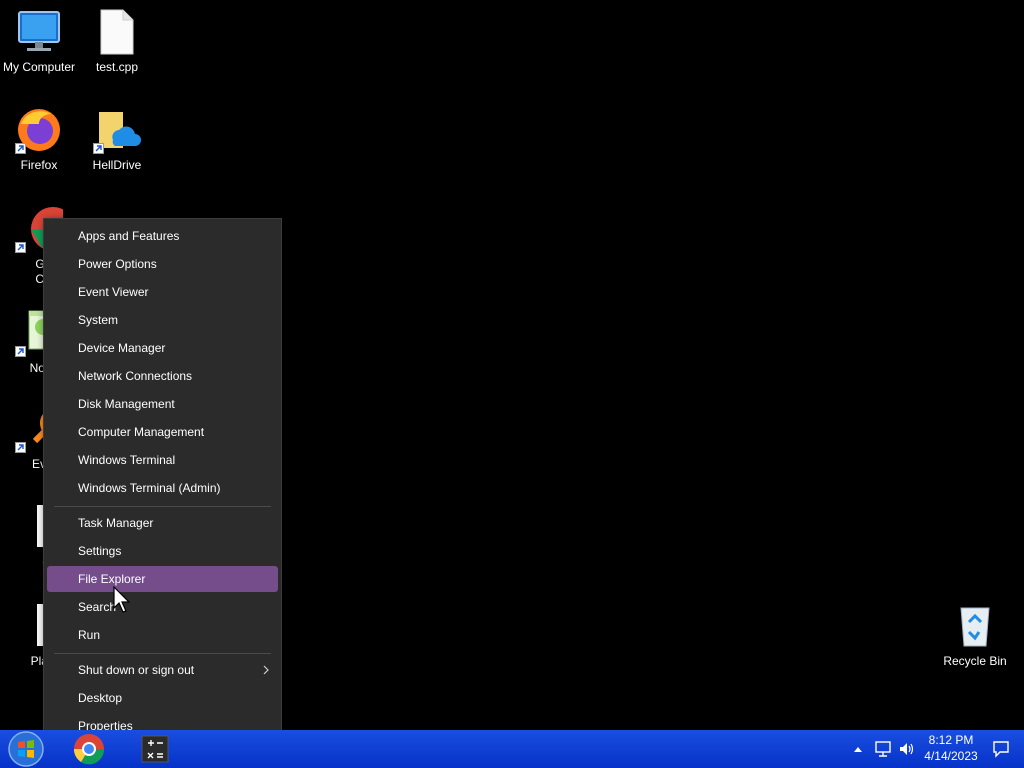  I want to click on desktop-icon-recycle-bin: Recycle Bin, so click(975, 635).